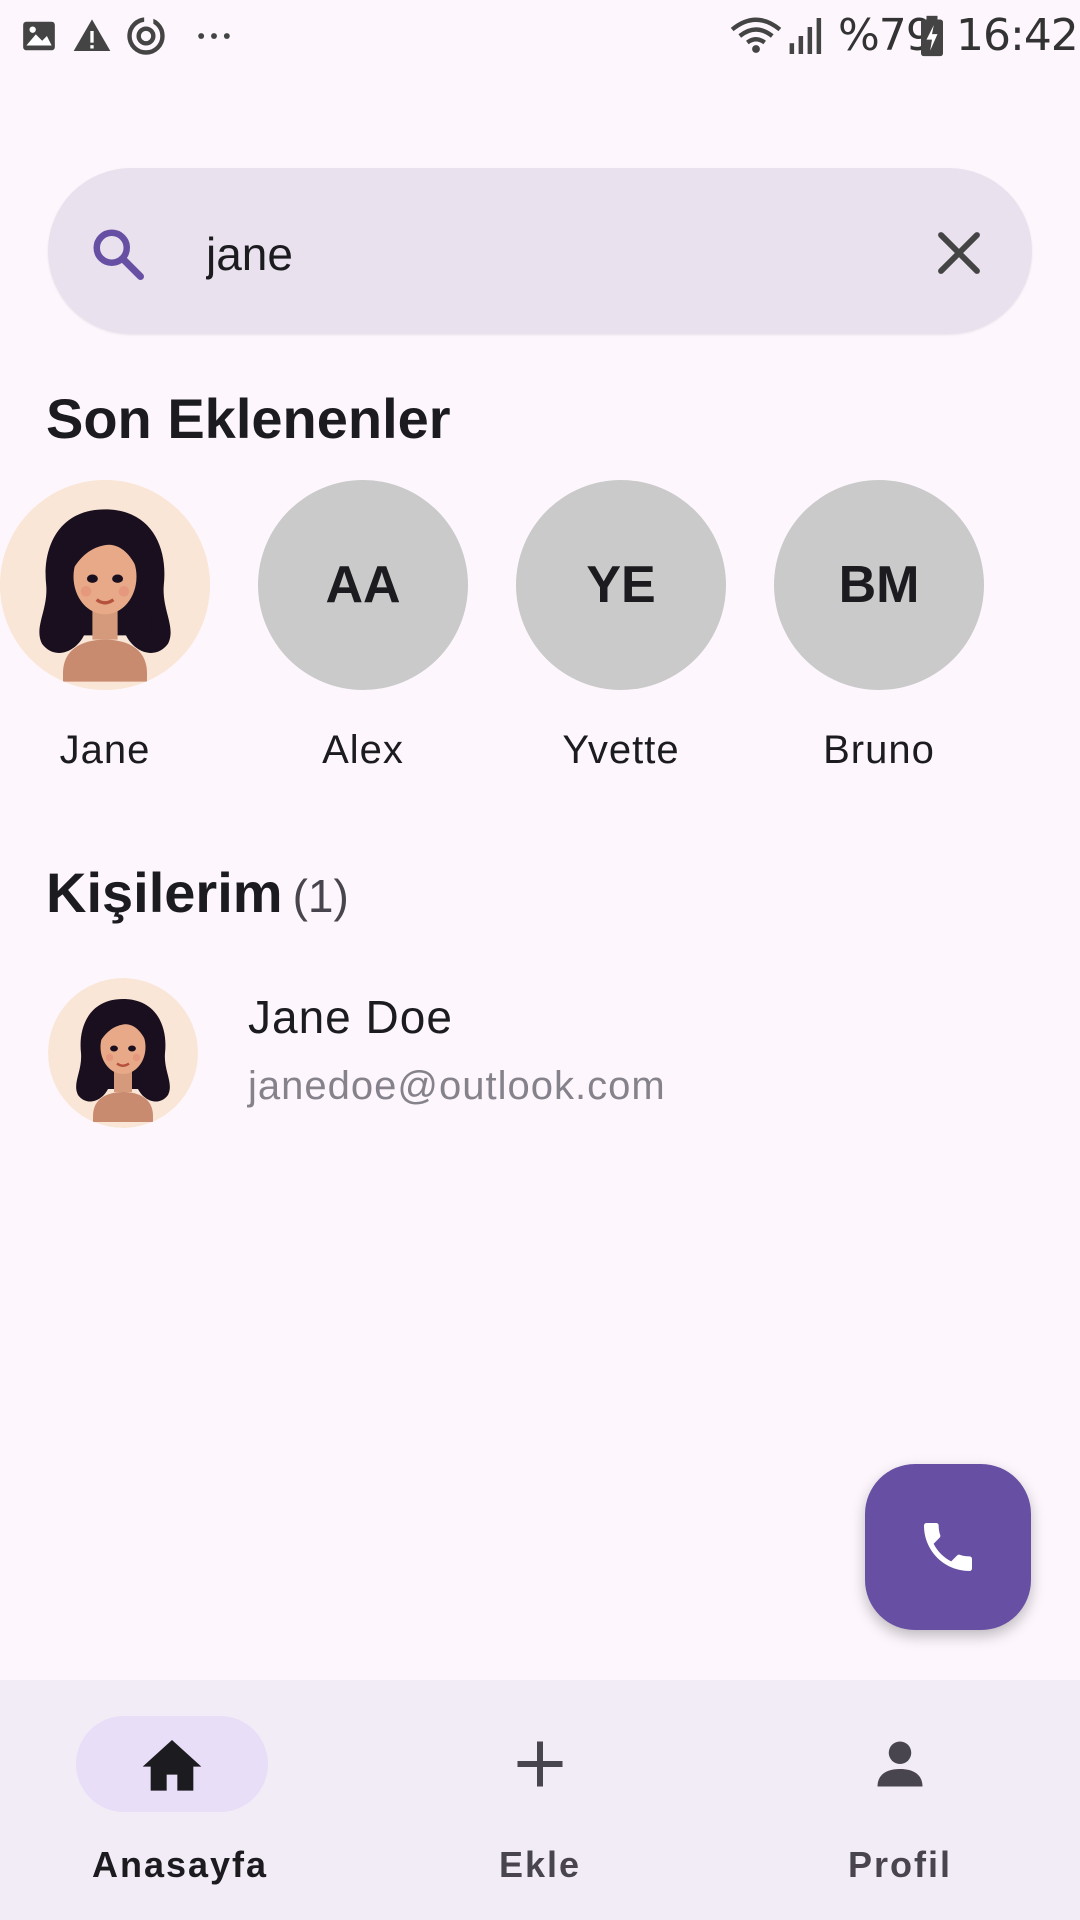  What do you see at coordinates (932, 36) in the screenshot?
I see `battery-icon` at bounding box center [932, 36].